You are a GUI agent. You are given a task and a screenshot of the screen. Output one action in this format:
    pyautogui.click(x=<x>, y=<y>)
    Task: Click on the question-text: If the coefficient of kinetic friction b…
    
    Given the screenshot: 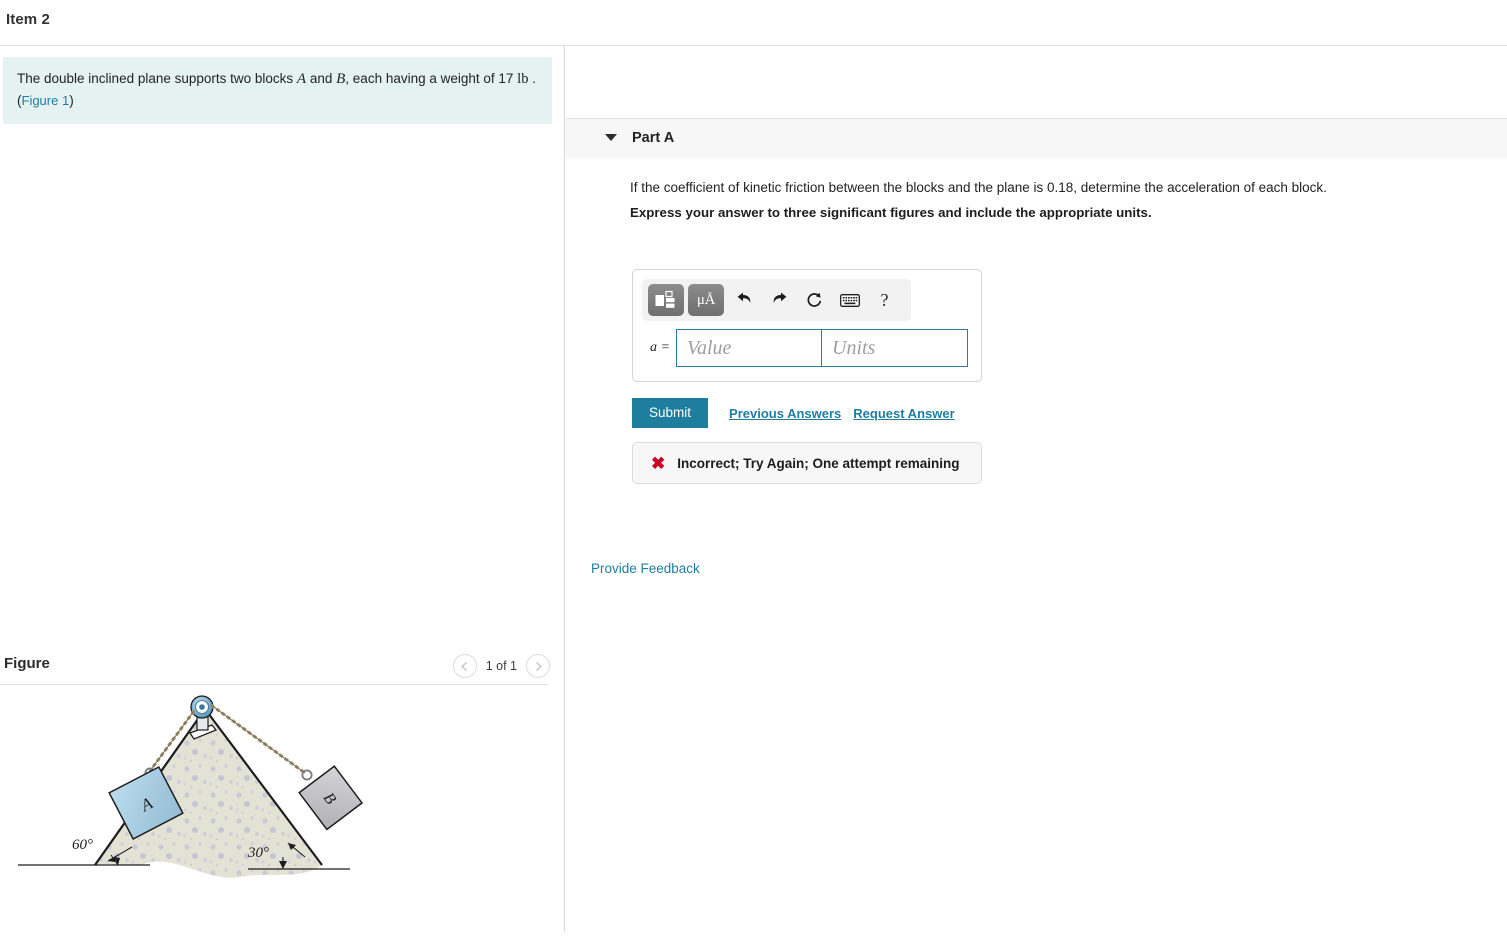 What is the action you would take?
    pyautogui.click(x=978, y=187)
    